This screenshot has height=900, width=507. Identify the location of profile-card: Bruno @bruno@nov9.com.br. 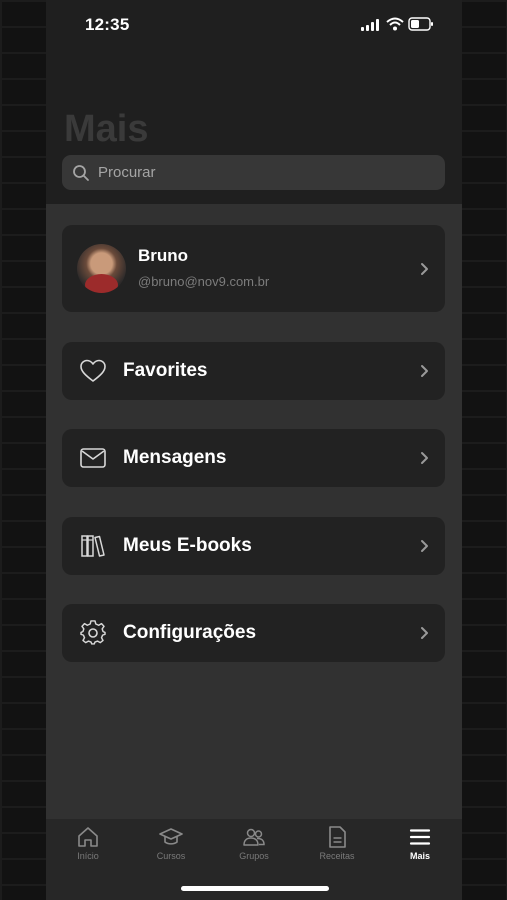
(253, 268).